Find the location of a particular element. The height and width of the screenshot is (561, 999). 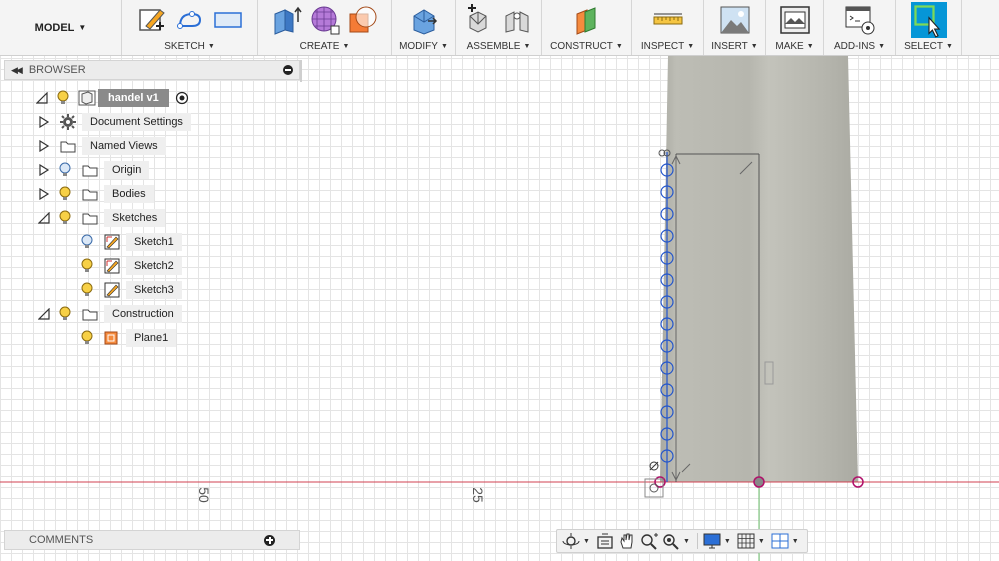

toolbar-group-modify: MODIFY ▼ is located at coordinates (424, 27).